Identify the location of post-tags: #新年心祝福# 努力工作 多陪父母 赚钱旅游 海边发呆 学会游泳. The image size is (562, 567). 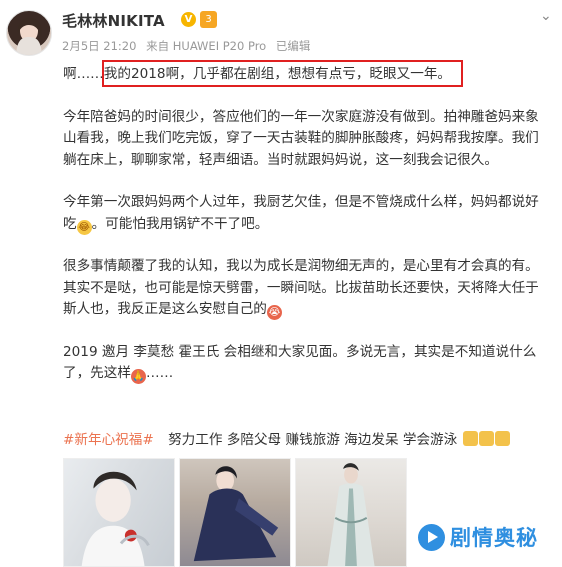
(286, 438).